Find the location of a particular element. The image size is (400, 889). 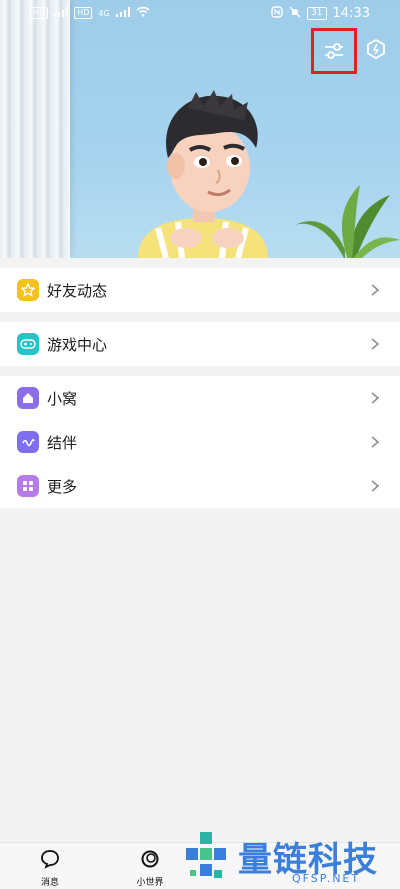

battery-indicator: 31 is located at coordinates (317, 13).